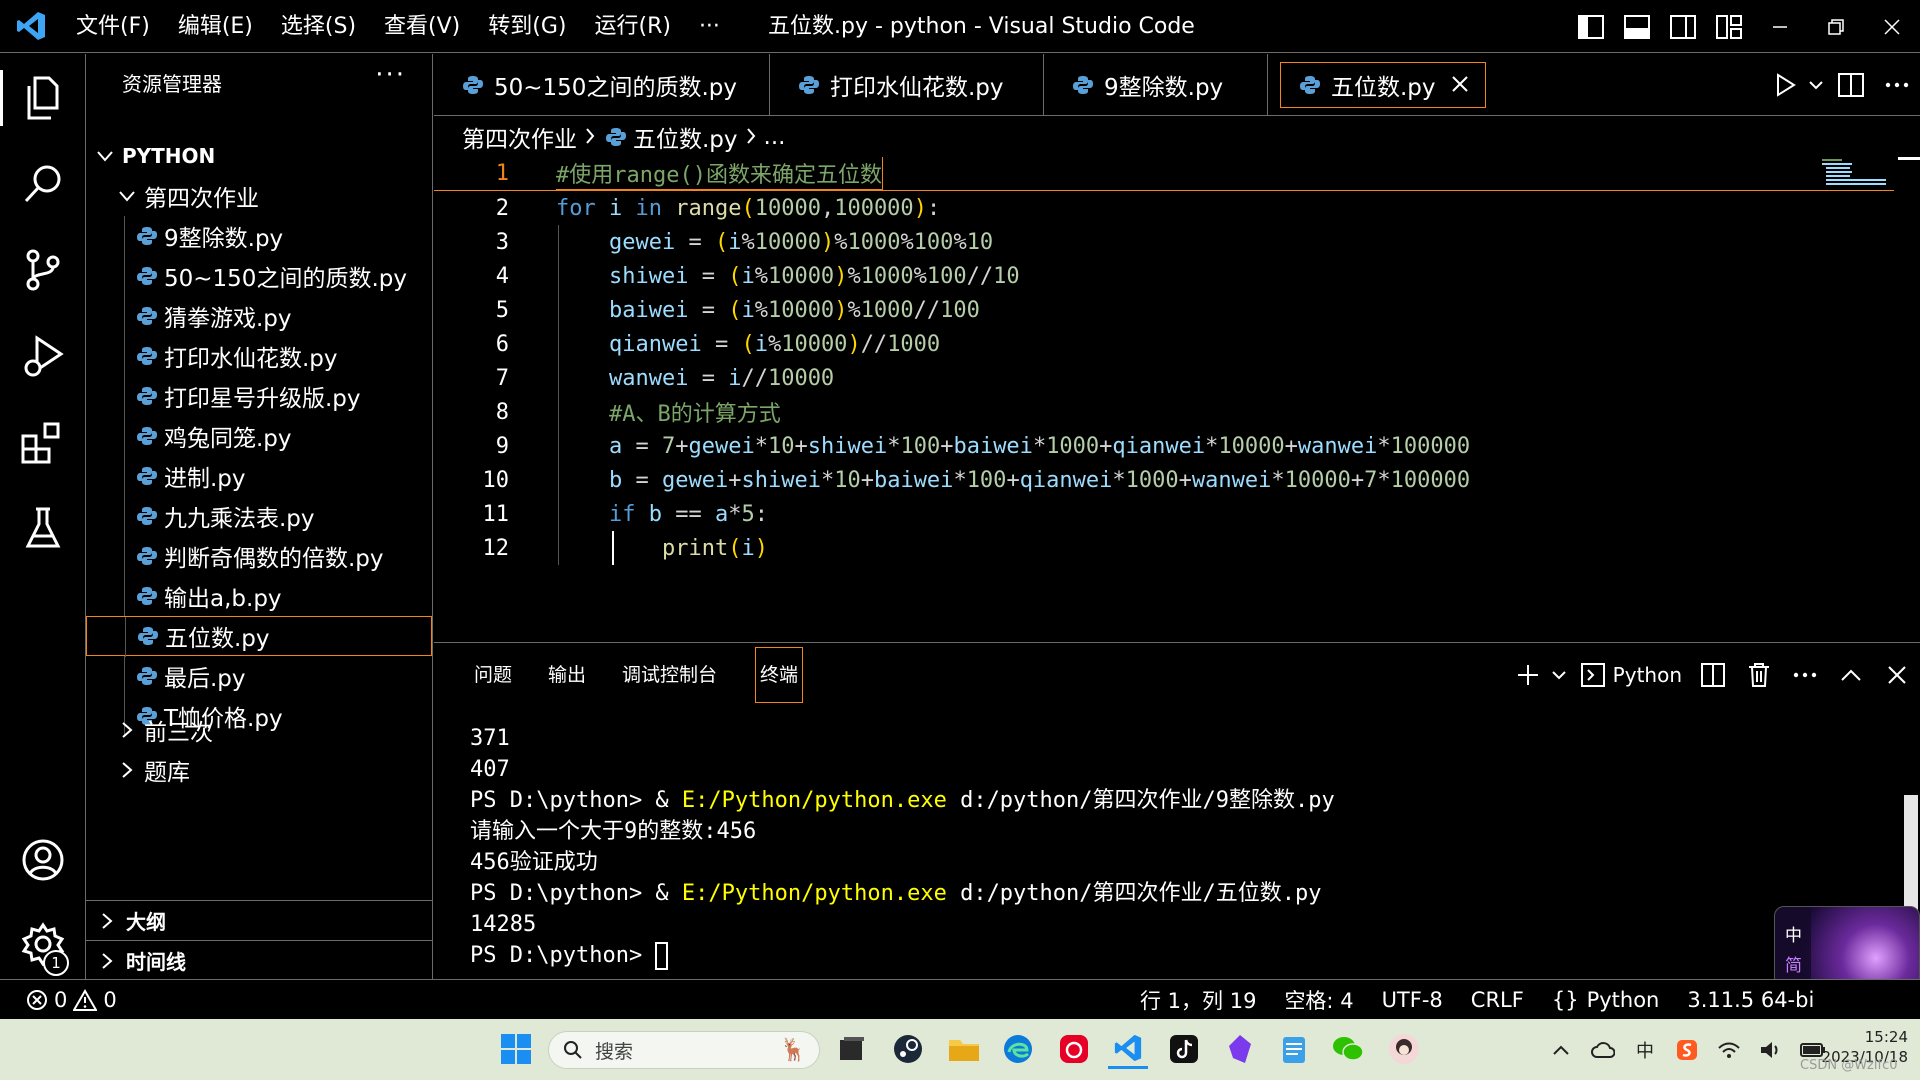  What do you see at coordinates (1780, 26) in the screenshot?
I see `minimize-button` at bounding box center [1780, 26].